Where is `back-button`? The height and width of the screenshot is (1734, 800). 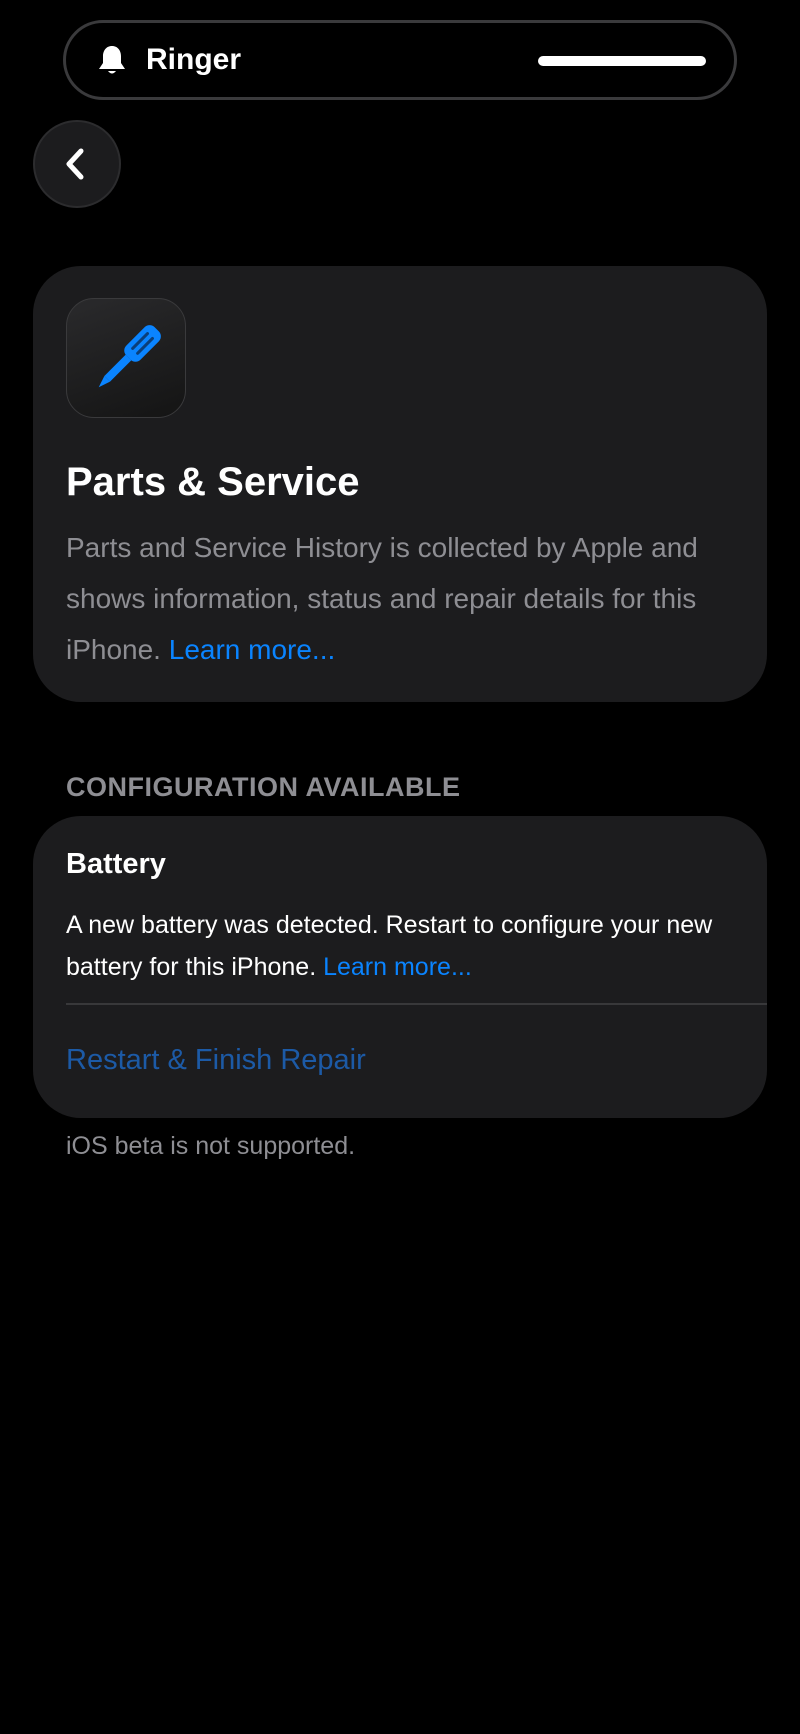
back-button is located at coordinates (77, 164).